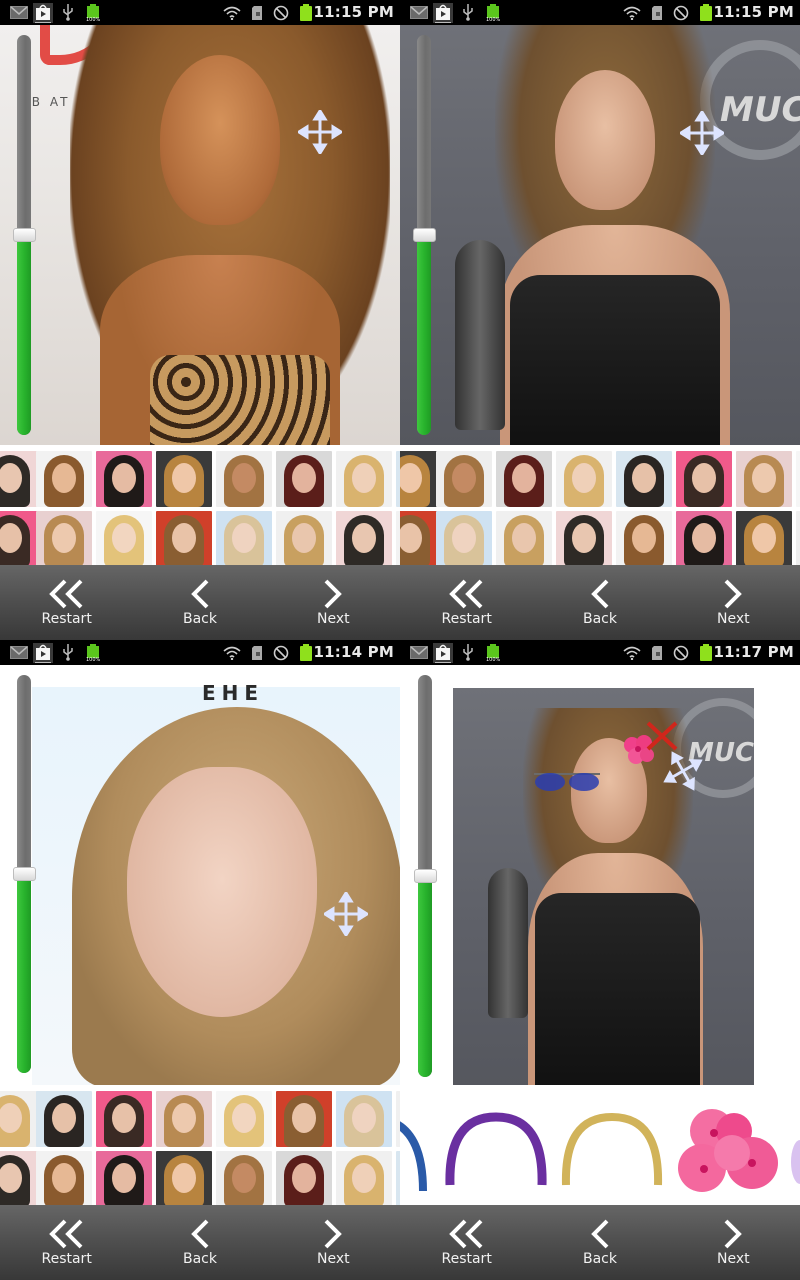  Describe the element at coordinates (333, 594) in the screenshot. I see `chevron-right-icon` at that location.